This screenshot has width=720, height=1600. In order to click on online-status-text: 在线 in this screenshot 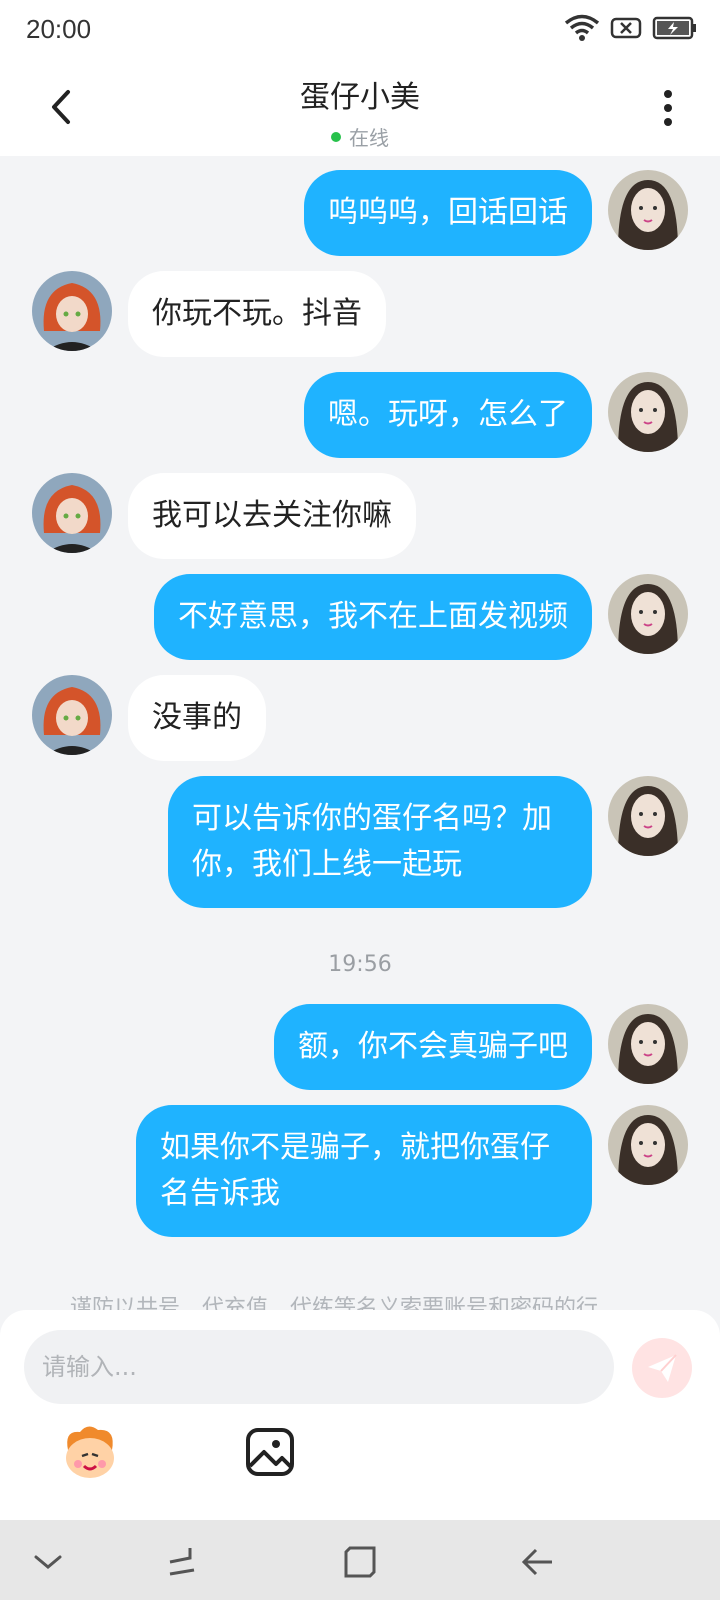, I will do `click(369, 138)`.